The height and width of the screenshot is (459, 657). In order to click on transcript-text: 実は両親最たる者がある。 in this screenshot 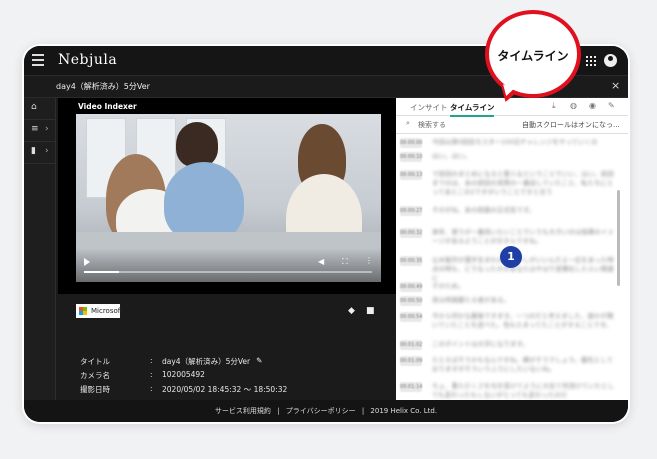, I will do `click(471, 300)`.